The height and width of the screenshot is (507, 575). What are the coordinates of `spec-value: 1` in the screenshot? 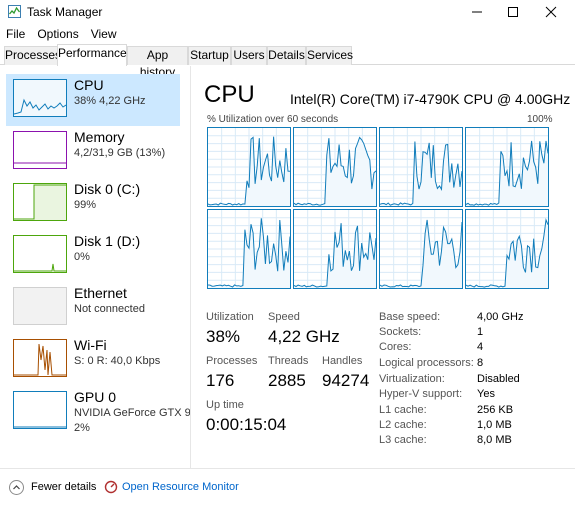 It's located at (480, 332).